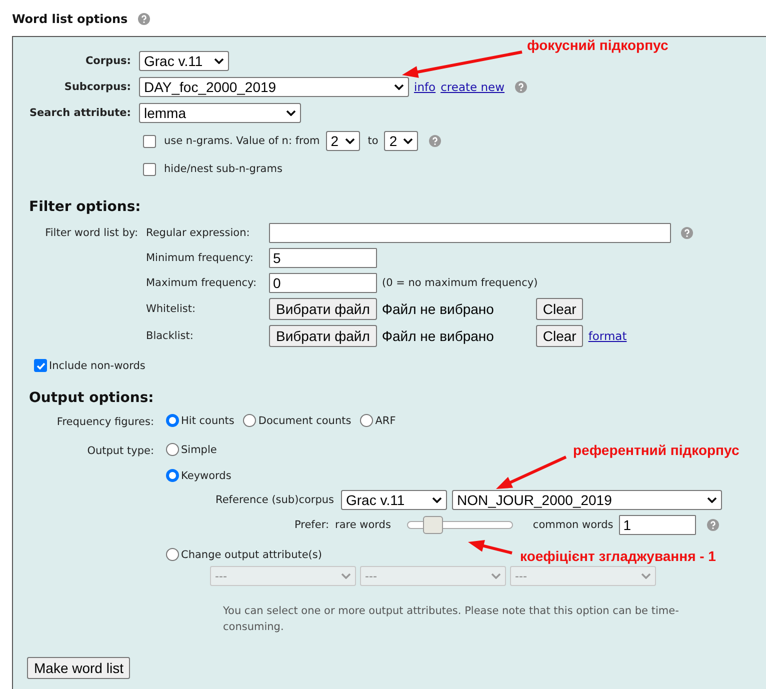 The image size is (766, 689). What do you see at coordinates (91, 233) in the screenshot?
I see `field-label: Filter word list by:` at bounding box center [91, 233].